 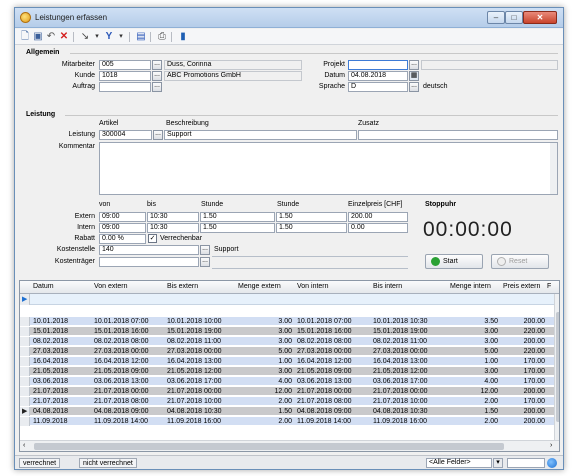 What do you see at coordinates (378, 228) in the screenshot?
I see `intern-preis-input: 0.00` at bounding box center [378, 228].